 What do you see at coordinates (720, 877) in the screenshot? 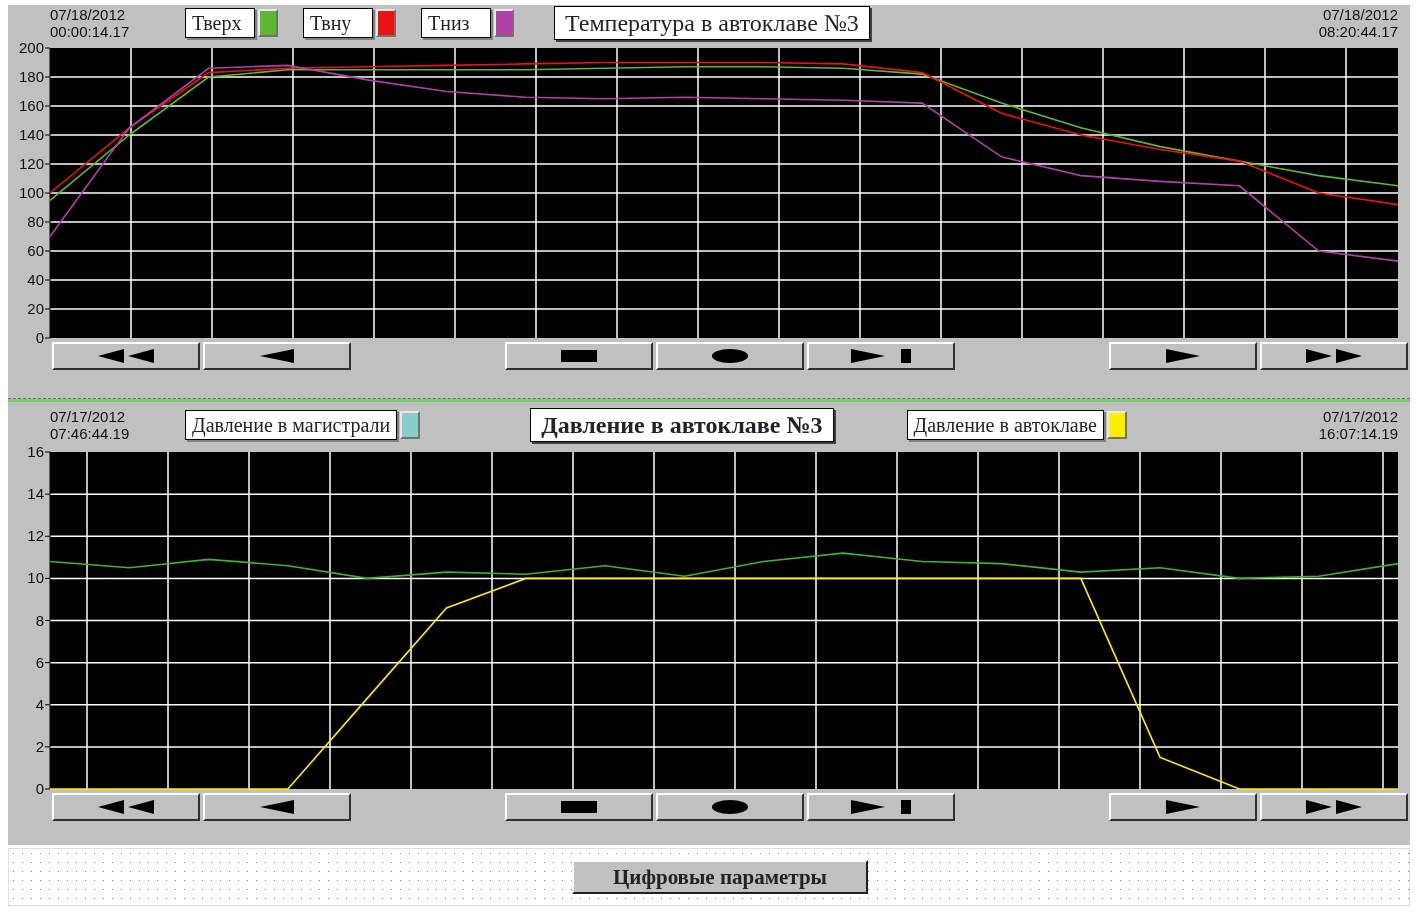
I see `digital-parameters-button: Цифровые параметры` at bounding box center [720, 877].